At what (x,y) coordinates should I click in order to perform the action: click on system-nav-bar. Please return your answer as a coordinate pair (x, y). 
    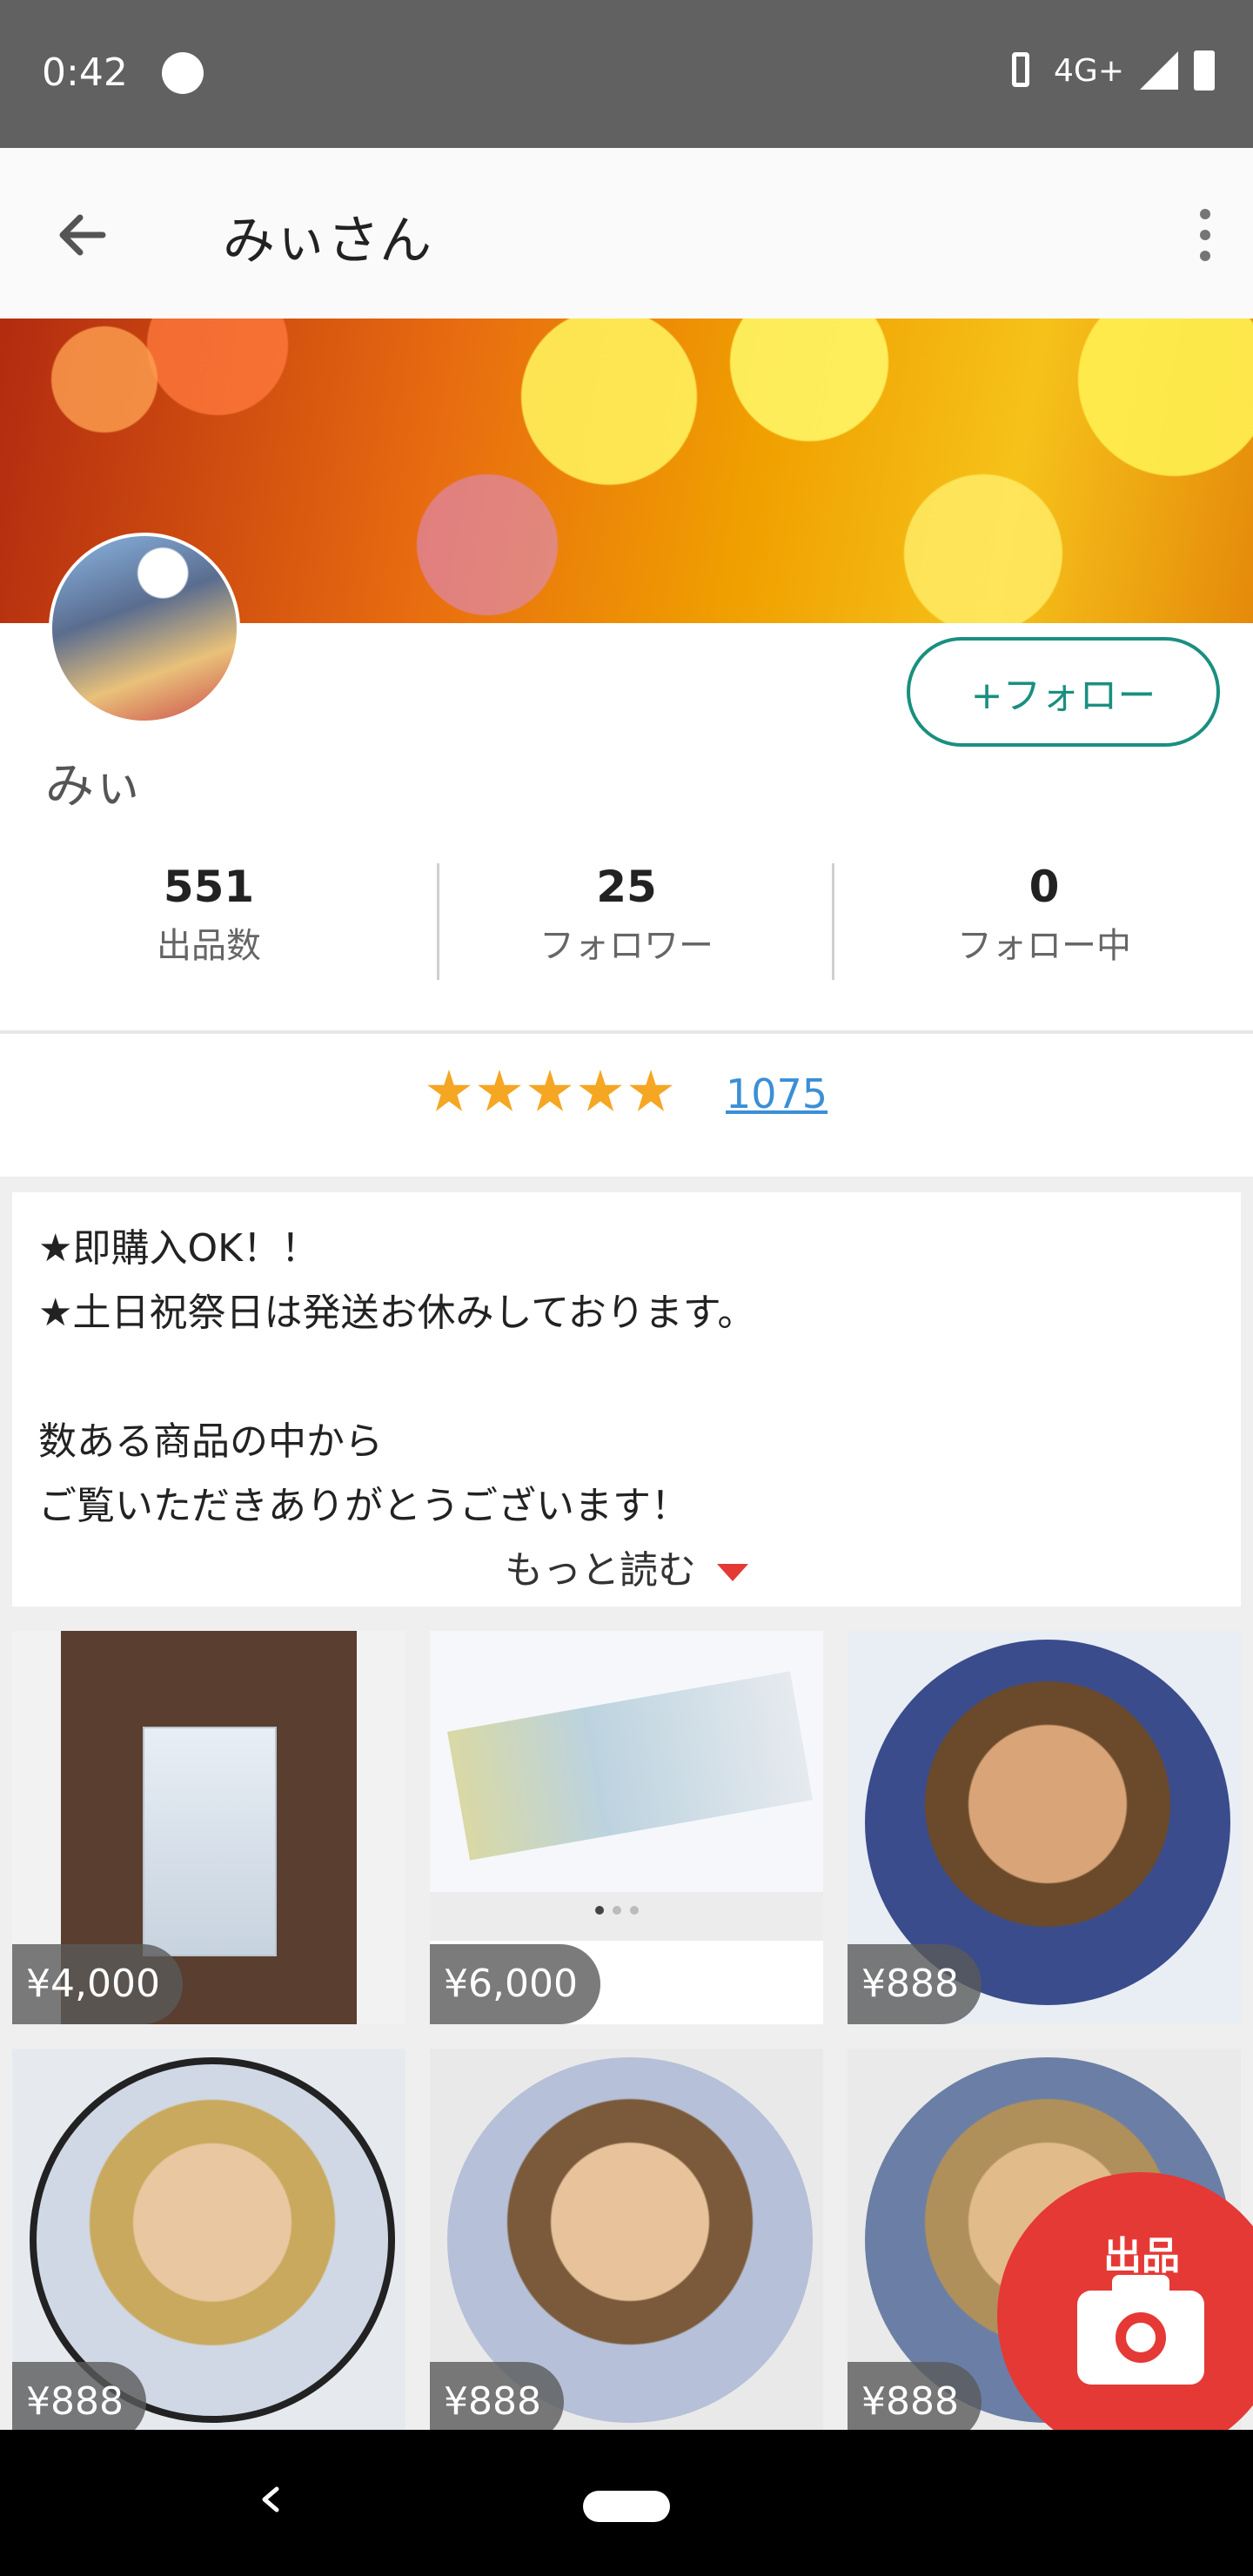
    Looking at the image, I should click on (626, 2503).